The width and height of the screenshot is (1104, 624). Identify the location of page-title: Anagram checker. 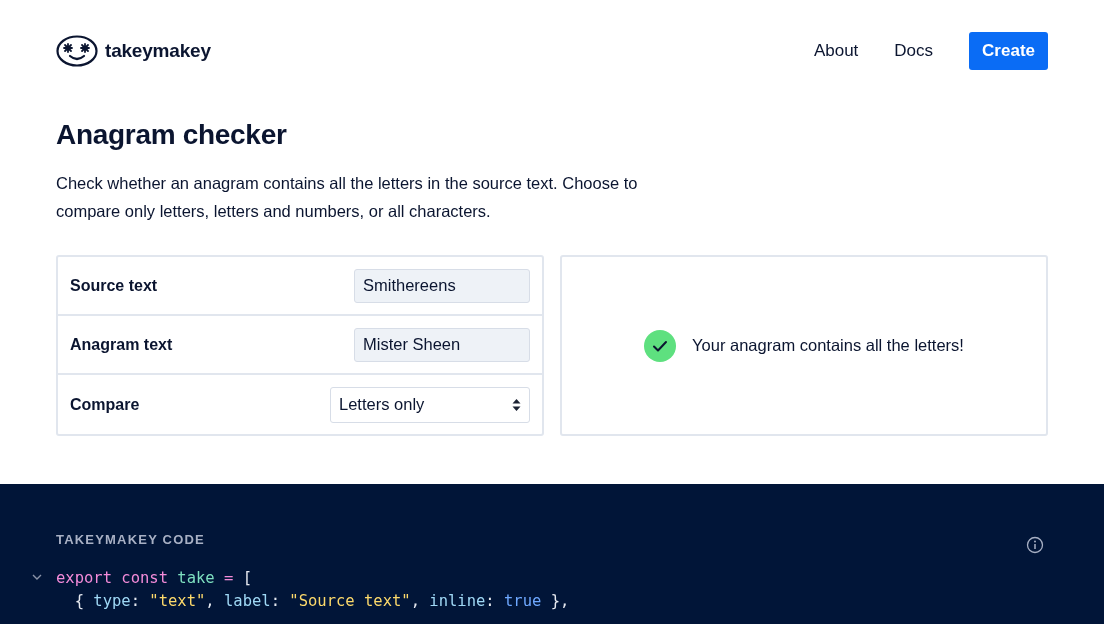
(172, 135).